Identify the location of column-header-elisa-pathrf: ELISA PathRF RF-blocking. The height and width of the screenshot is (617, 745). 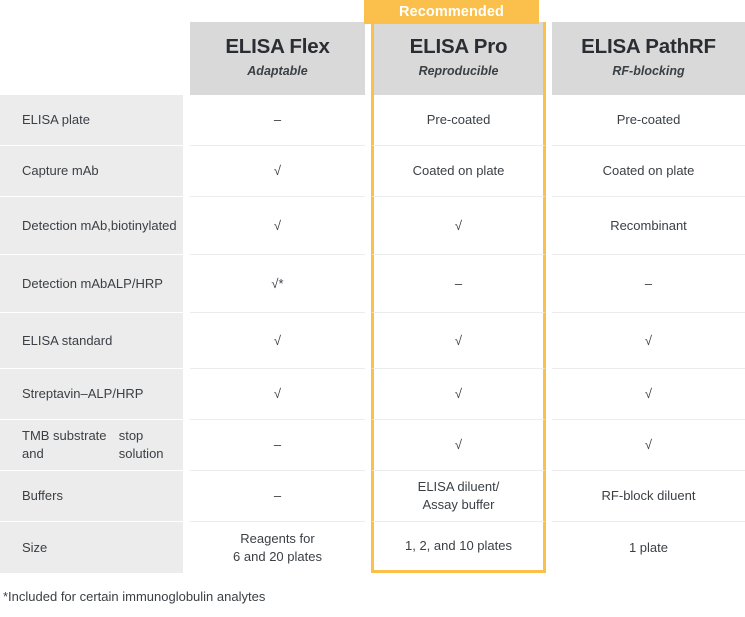
(648, 58).